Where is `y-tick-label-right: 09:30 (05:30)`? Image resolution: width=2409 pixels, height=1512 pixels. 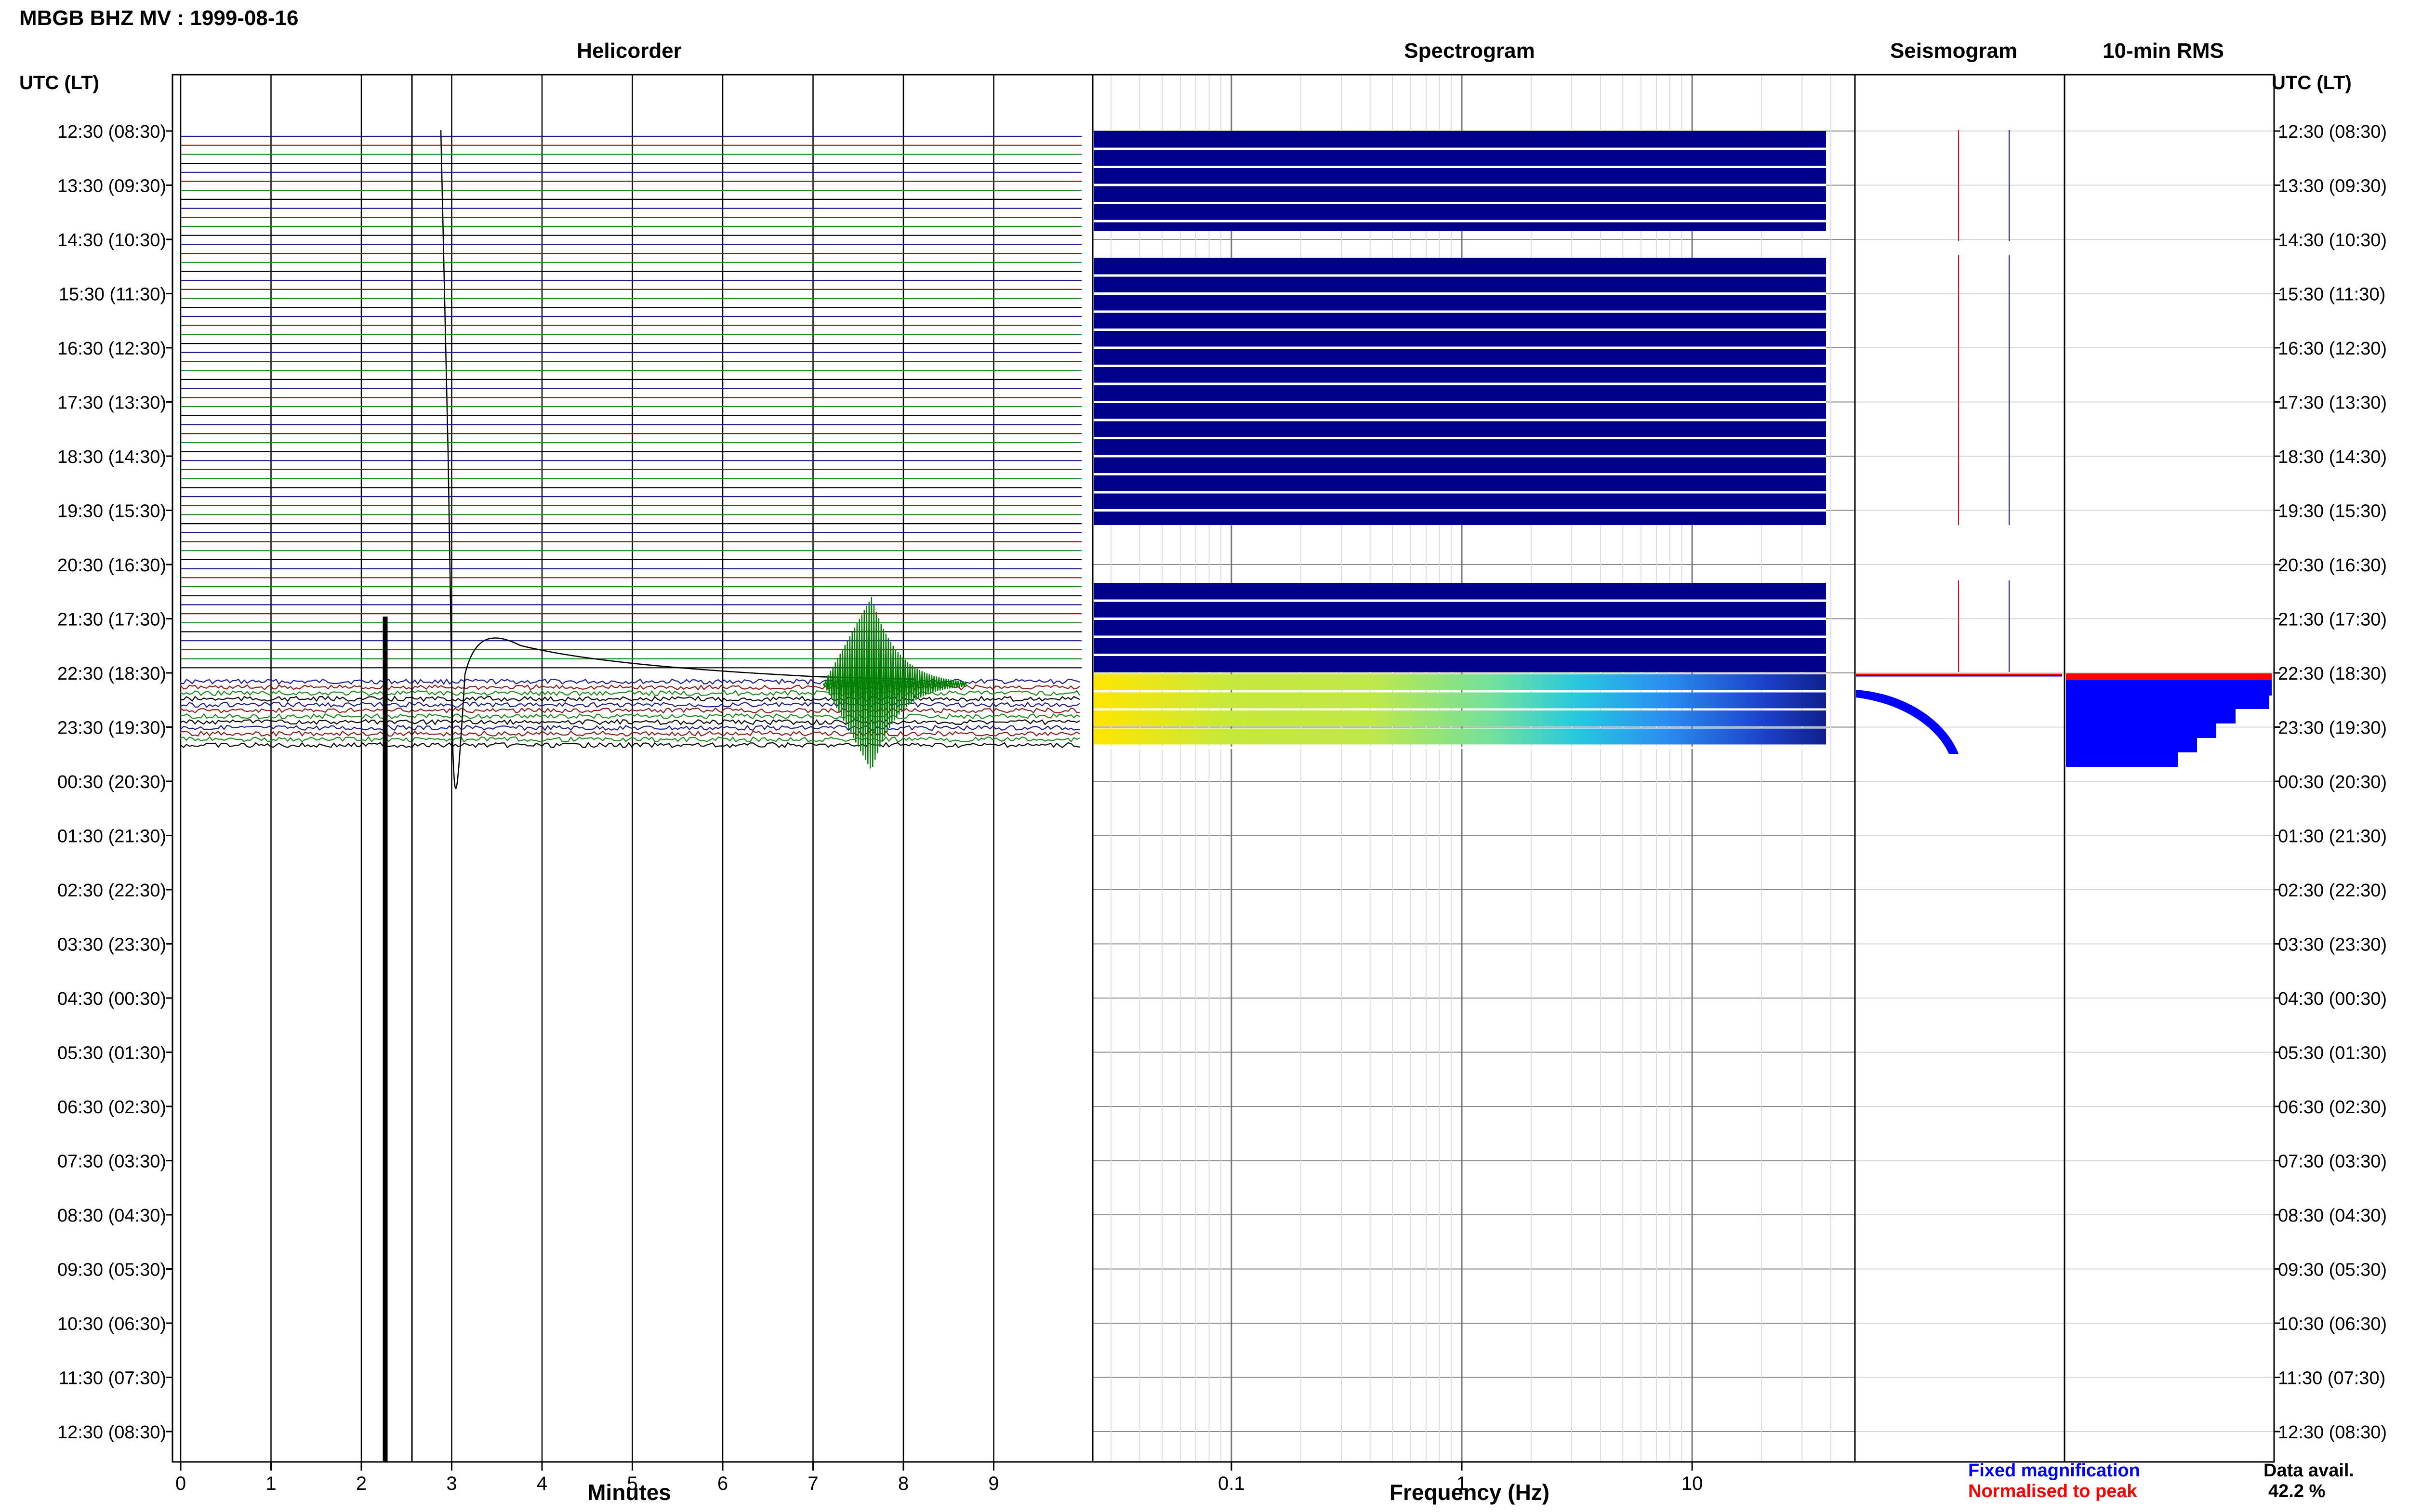 y-tick-label-right: 09:30 (05:30) is located at coordinates (2332, 1270).